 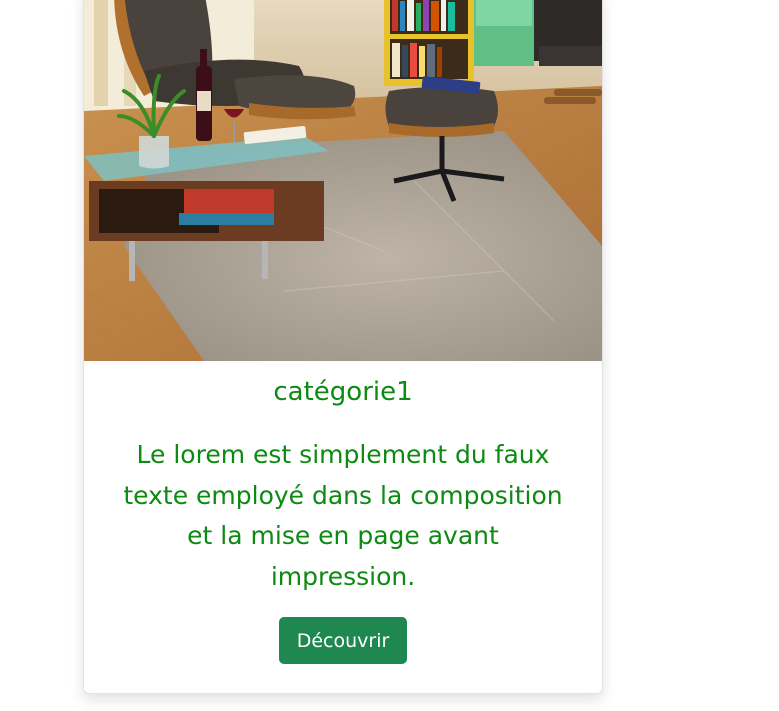 I want to click on discover-button: Découvrir, so click(x=343, y=640).